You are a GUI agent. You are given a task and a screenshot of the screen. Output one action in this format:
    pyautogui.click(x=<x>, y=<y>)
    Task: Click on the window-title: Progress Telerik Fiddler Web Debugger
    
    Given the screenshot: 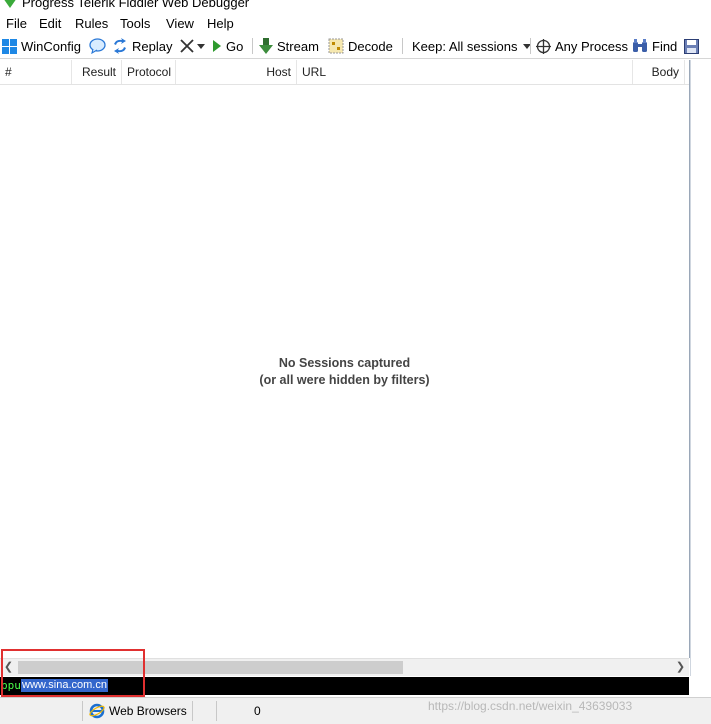 What is the action you would take?
    pyautogui.click(x=136, y=5)
    